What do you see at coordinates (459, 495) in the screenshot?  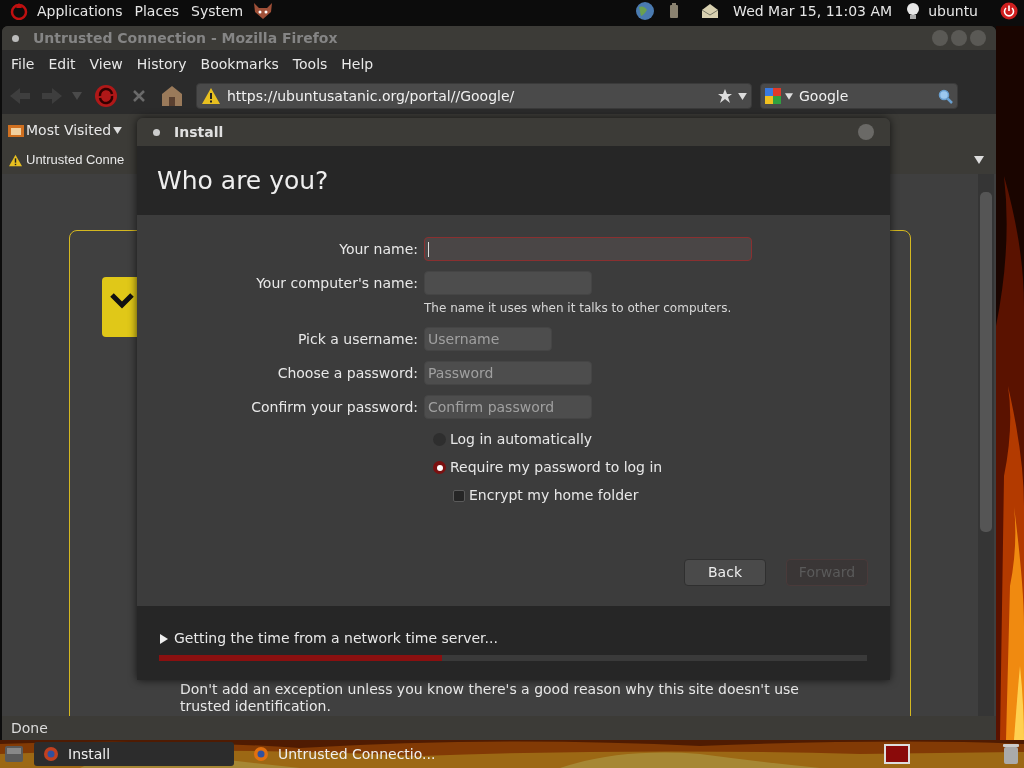 I see `checkbox` at bounding box center [459, 495].